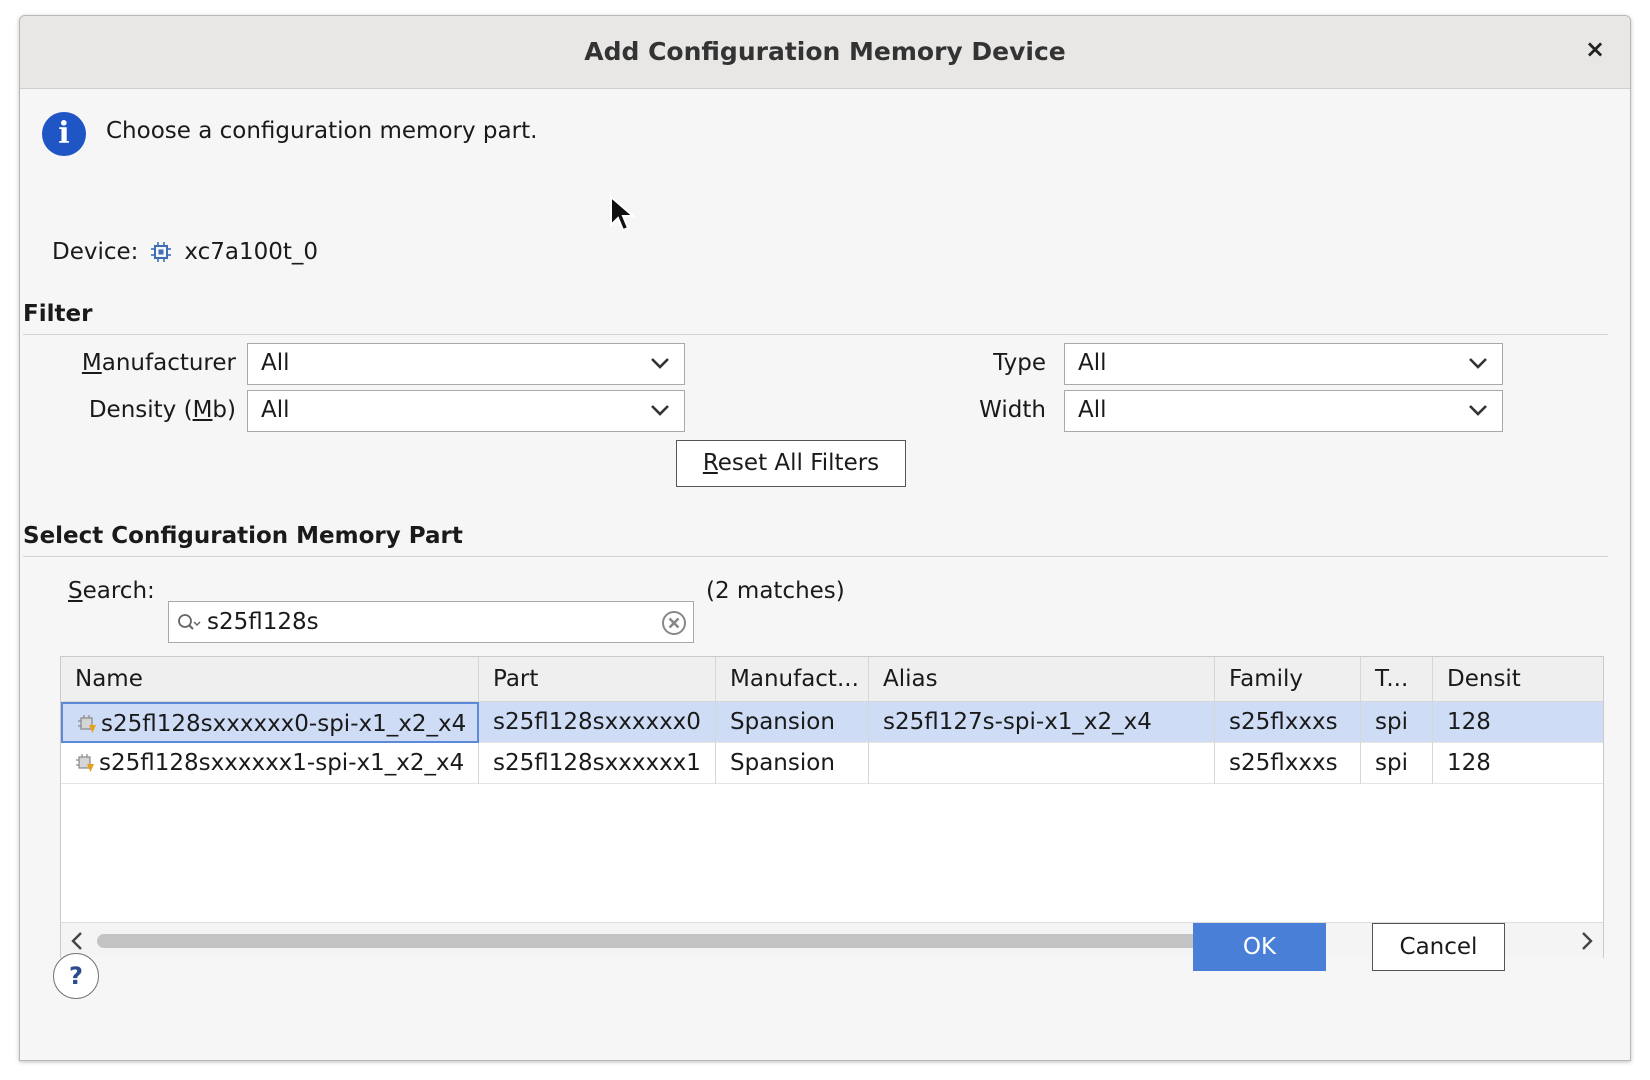 Image resolution: width=1650 pixels, height=1080 pixels. Describe the element at coordinates (111, 591) in the screenshot. I see `search-label: Search:` at that location.